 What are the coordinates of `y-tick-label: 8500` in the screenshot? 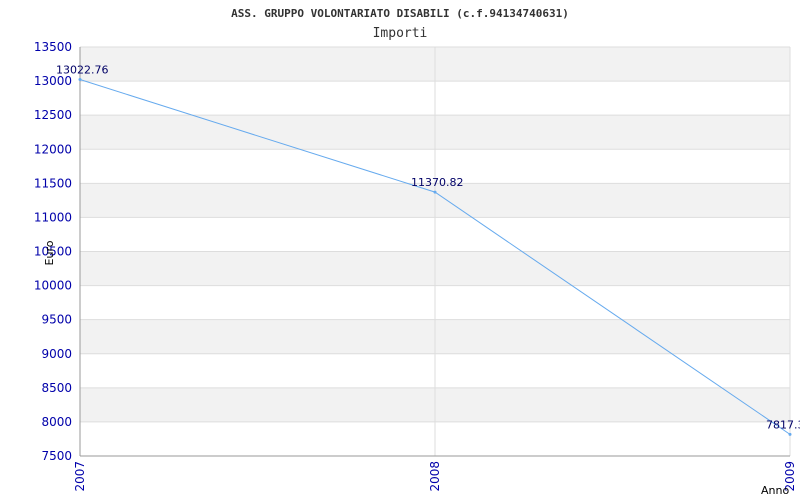 It's located at (56, 388).